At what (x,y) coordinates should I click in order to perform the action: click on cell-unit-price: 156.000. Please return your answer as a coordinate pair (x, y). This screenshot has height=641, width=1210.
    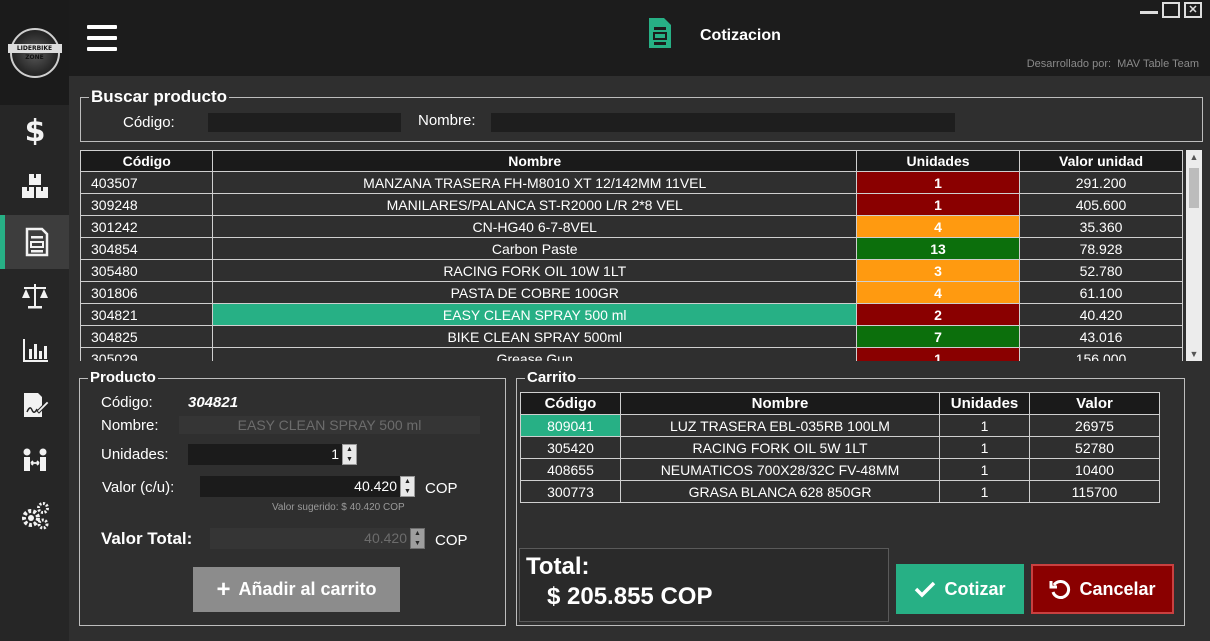
    Looking at the image, I should click on (1101, 354).